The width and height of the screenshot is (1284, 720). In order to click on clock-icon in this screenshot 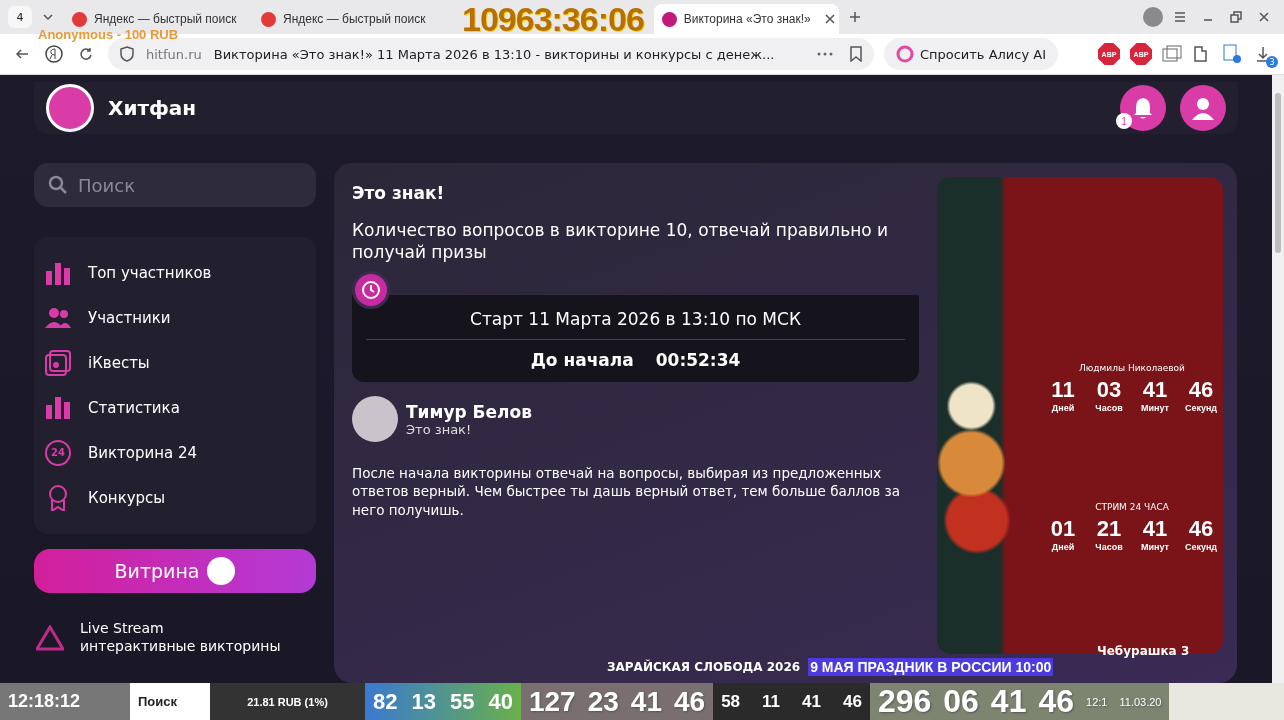, I will do `click(371, 290)`.